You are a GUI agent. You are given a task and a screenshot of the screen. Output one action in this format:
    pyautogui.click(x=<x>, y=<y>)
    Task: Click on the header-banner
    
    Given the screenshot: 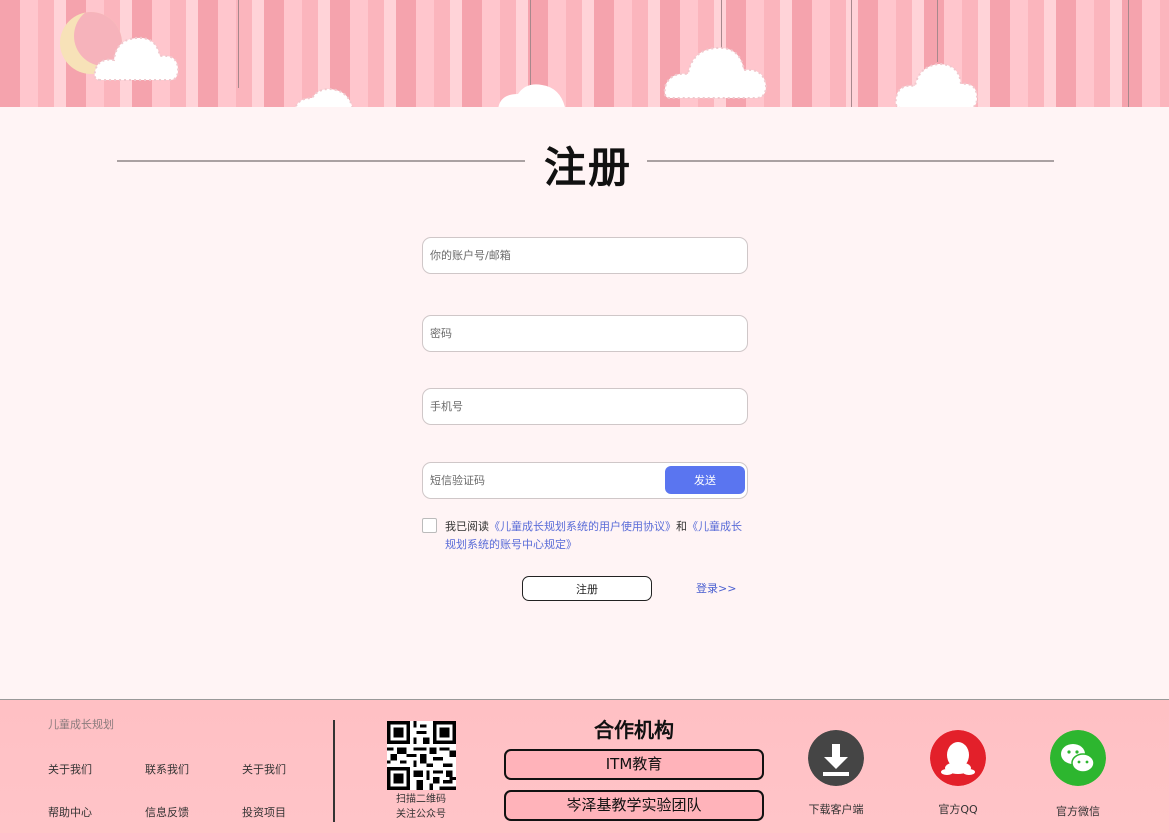 What is the action you would take?
    pyautogui.click(x=584, y=53)
    